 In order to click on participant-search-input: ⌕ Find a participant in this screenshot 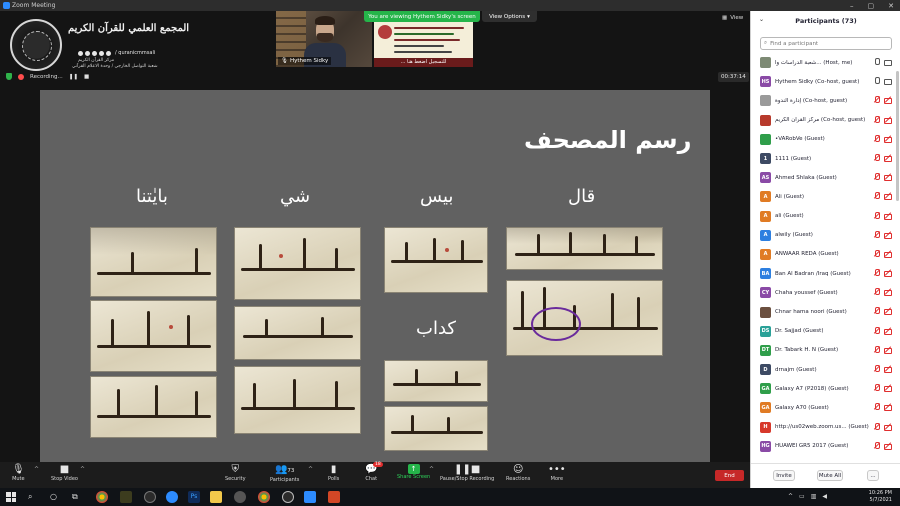, I will do `click(826, 43)`.